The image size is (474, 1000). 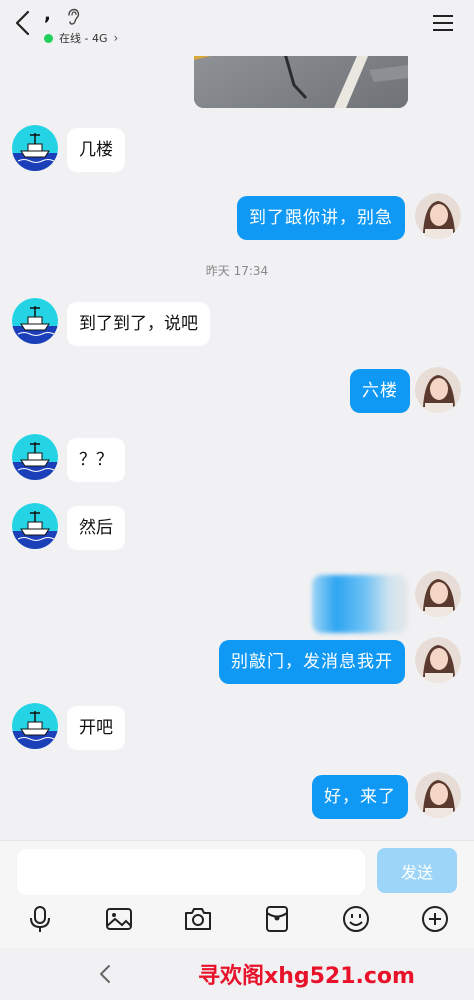 What do you see at coordinates (96, 460) in the screenshot?
I see `message-incoming: ？？` at bounding box center [96, 460].